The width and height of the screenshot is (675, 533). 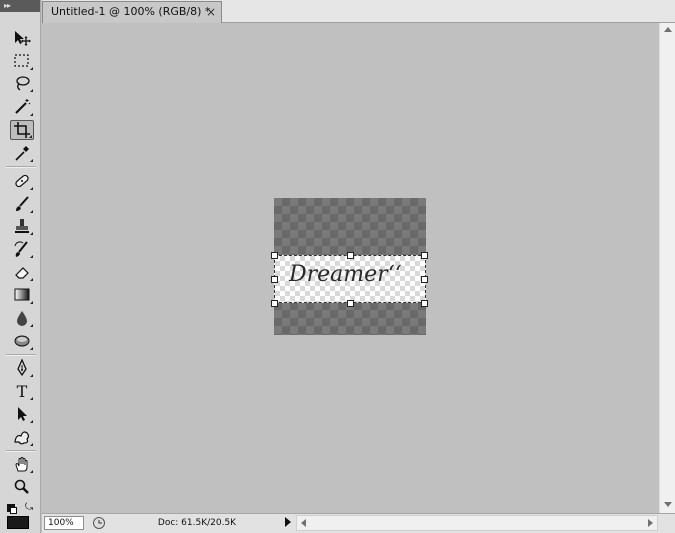 I want to click on status-options-icon, so click(x=99, y=523).